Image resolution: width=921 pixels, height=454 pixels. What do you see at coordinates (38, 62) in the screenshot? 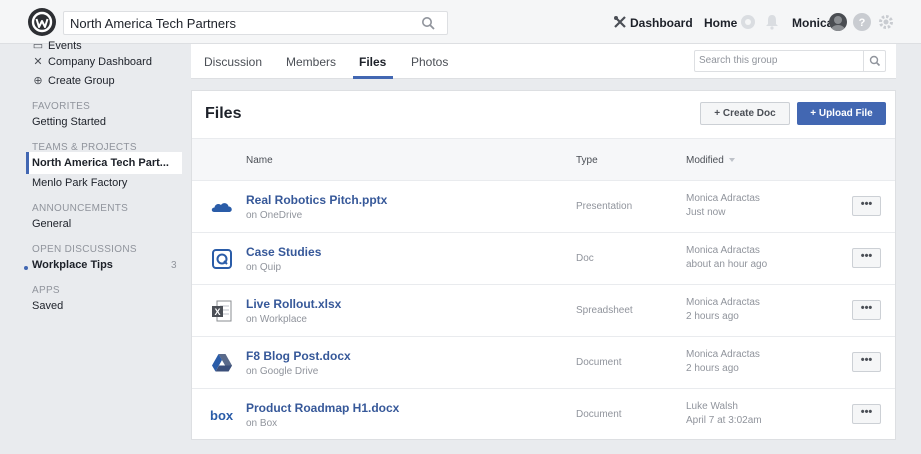
I see `tools-icon: ✕` at bounding box center [38, 62].